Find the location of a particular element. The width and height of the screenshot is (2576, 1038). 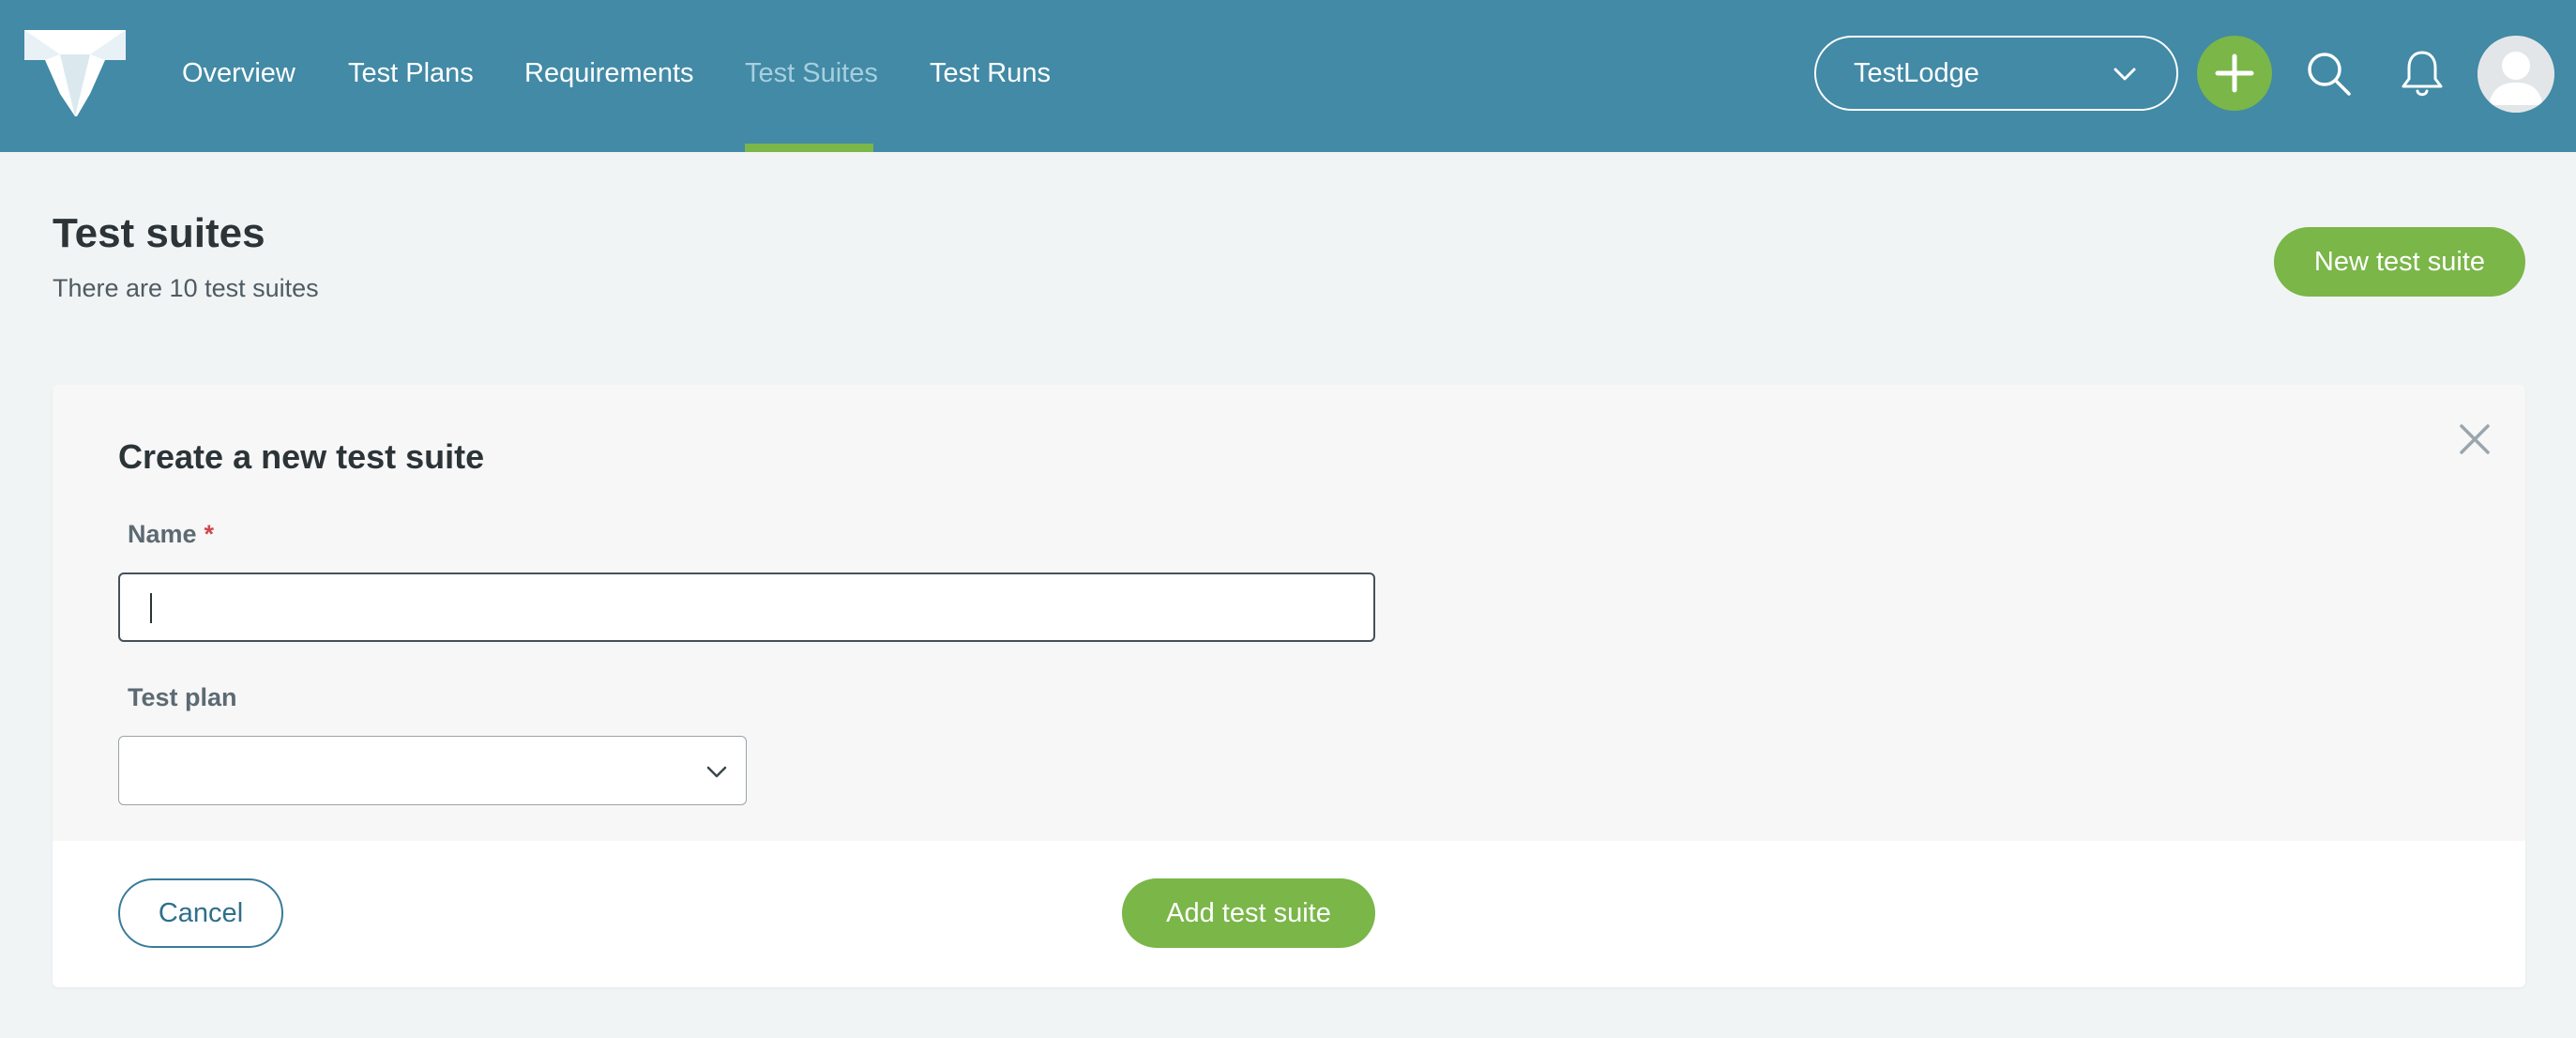

nav-test-runs: Test Runs is located at coordinates (990, 73).